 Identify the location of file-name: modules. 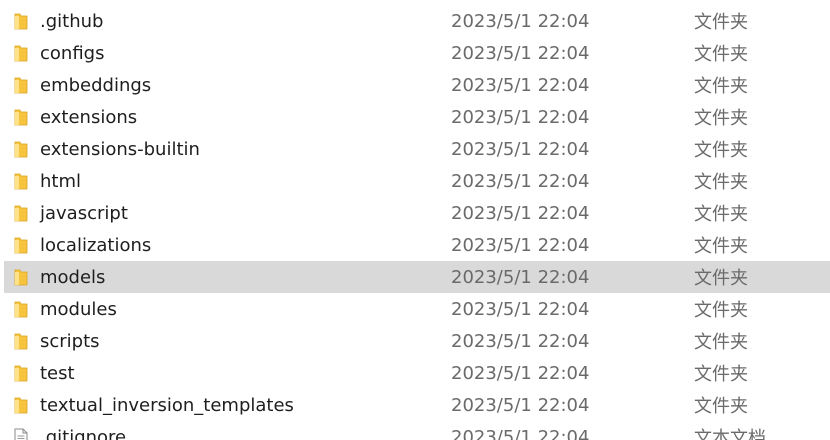
(78, 309).